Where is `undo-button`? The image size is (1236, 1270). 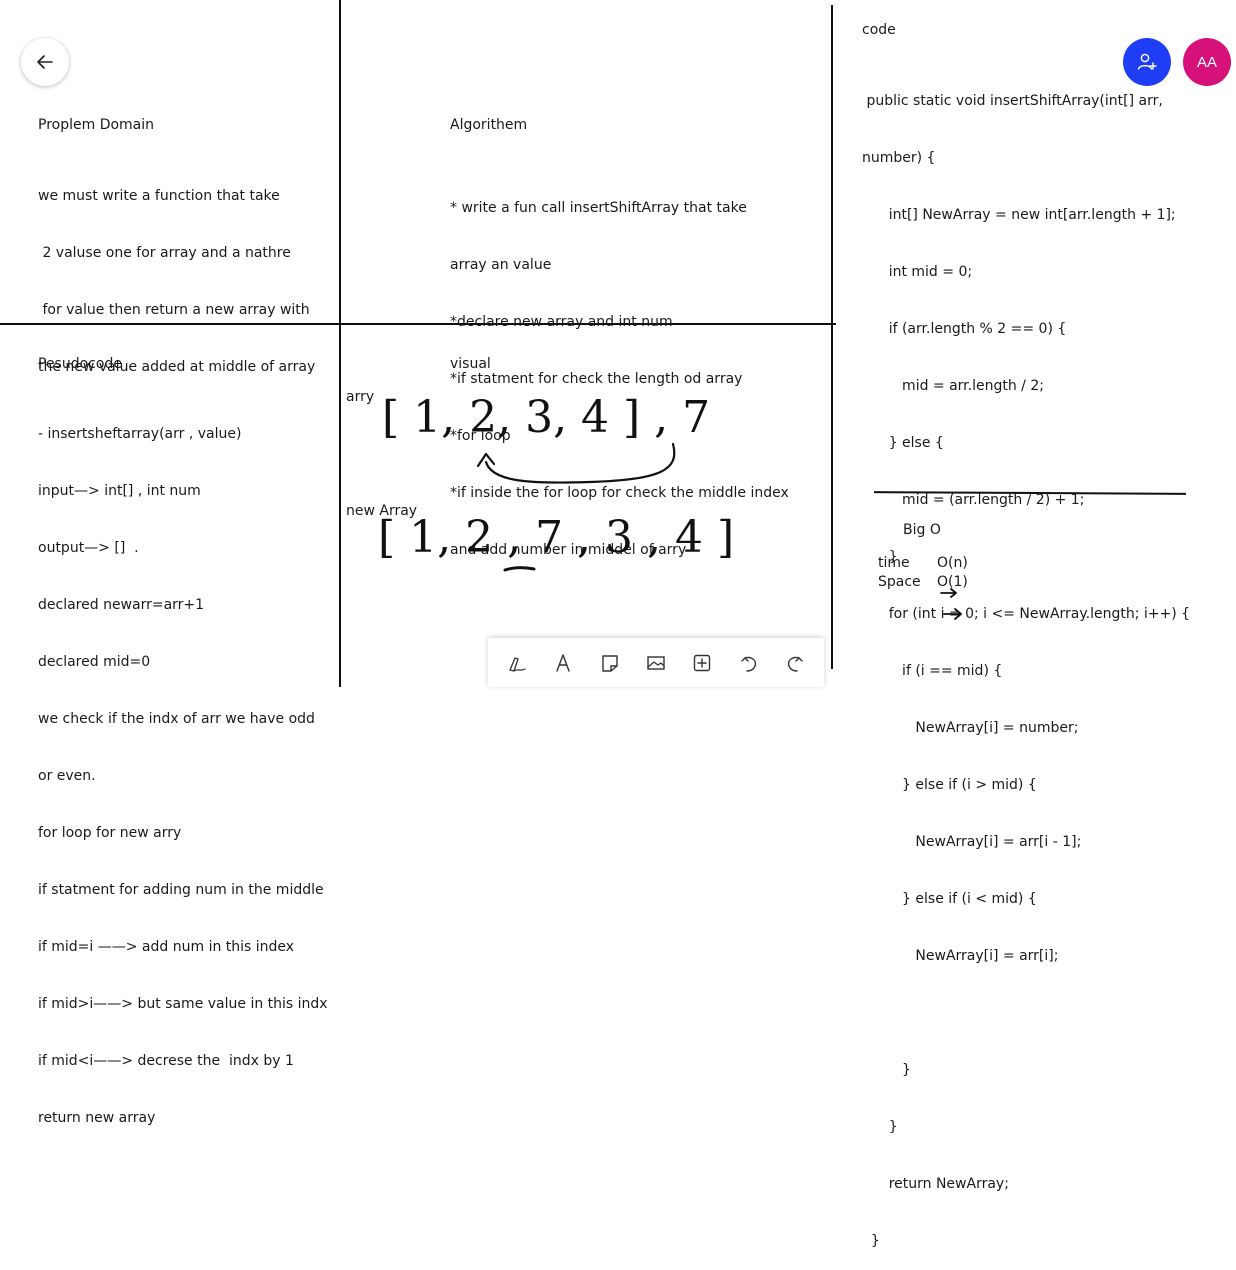 undo-button is located at coordinates (749, 663).